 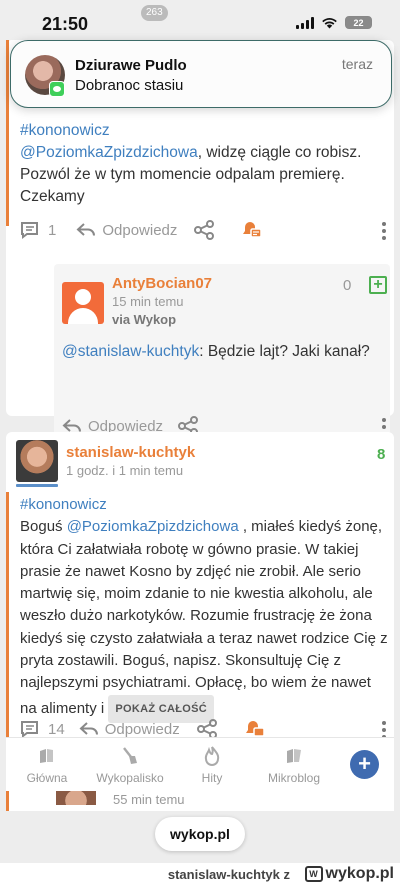 I want to click on footer: stanislaw-kuchtyk z Wwykop.pl, so click(x=200, y=874).